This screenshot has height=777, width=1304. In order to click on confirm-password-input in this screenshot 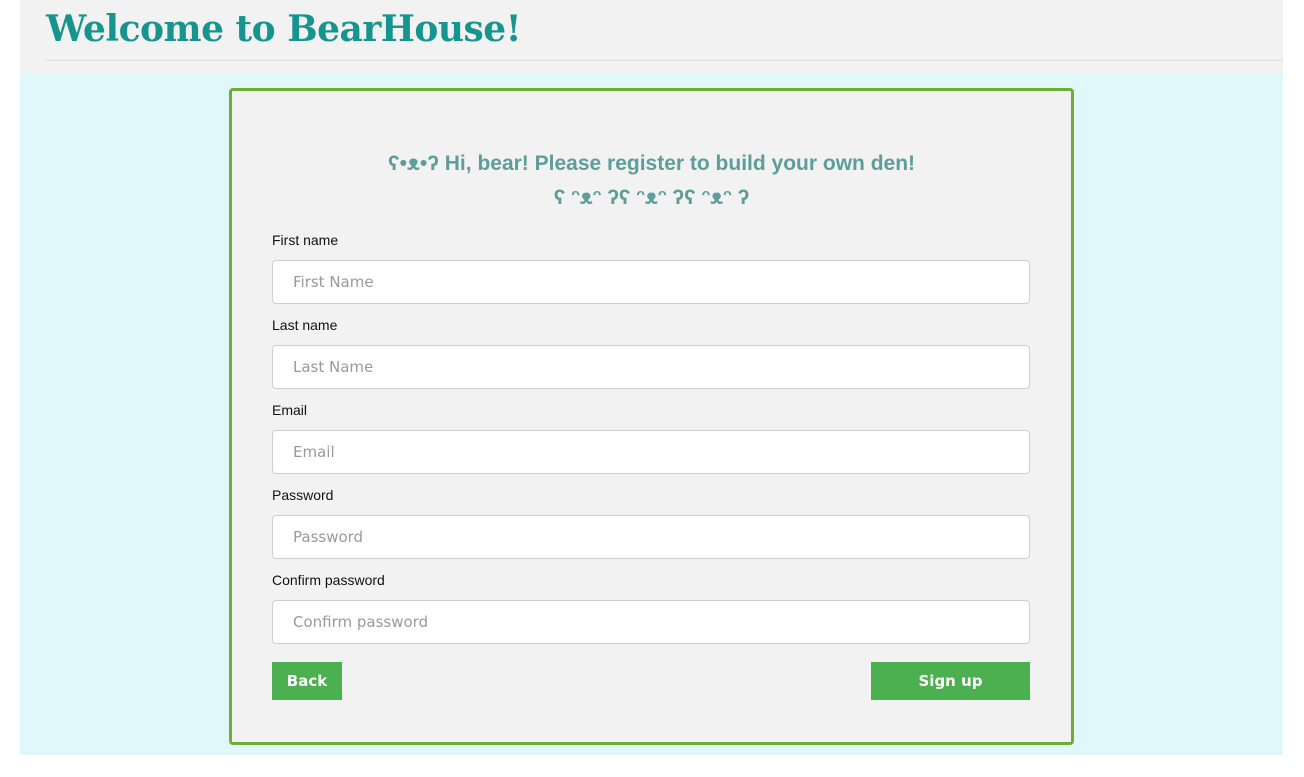, I will do `click(651, 622)`.